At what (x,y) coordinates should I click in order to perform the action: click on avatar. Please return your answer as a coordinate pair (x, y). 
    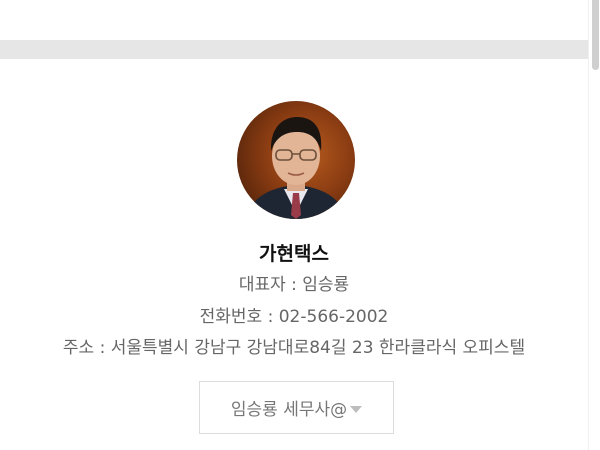
    Looking at the image, I should click on (296, 160).